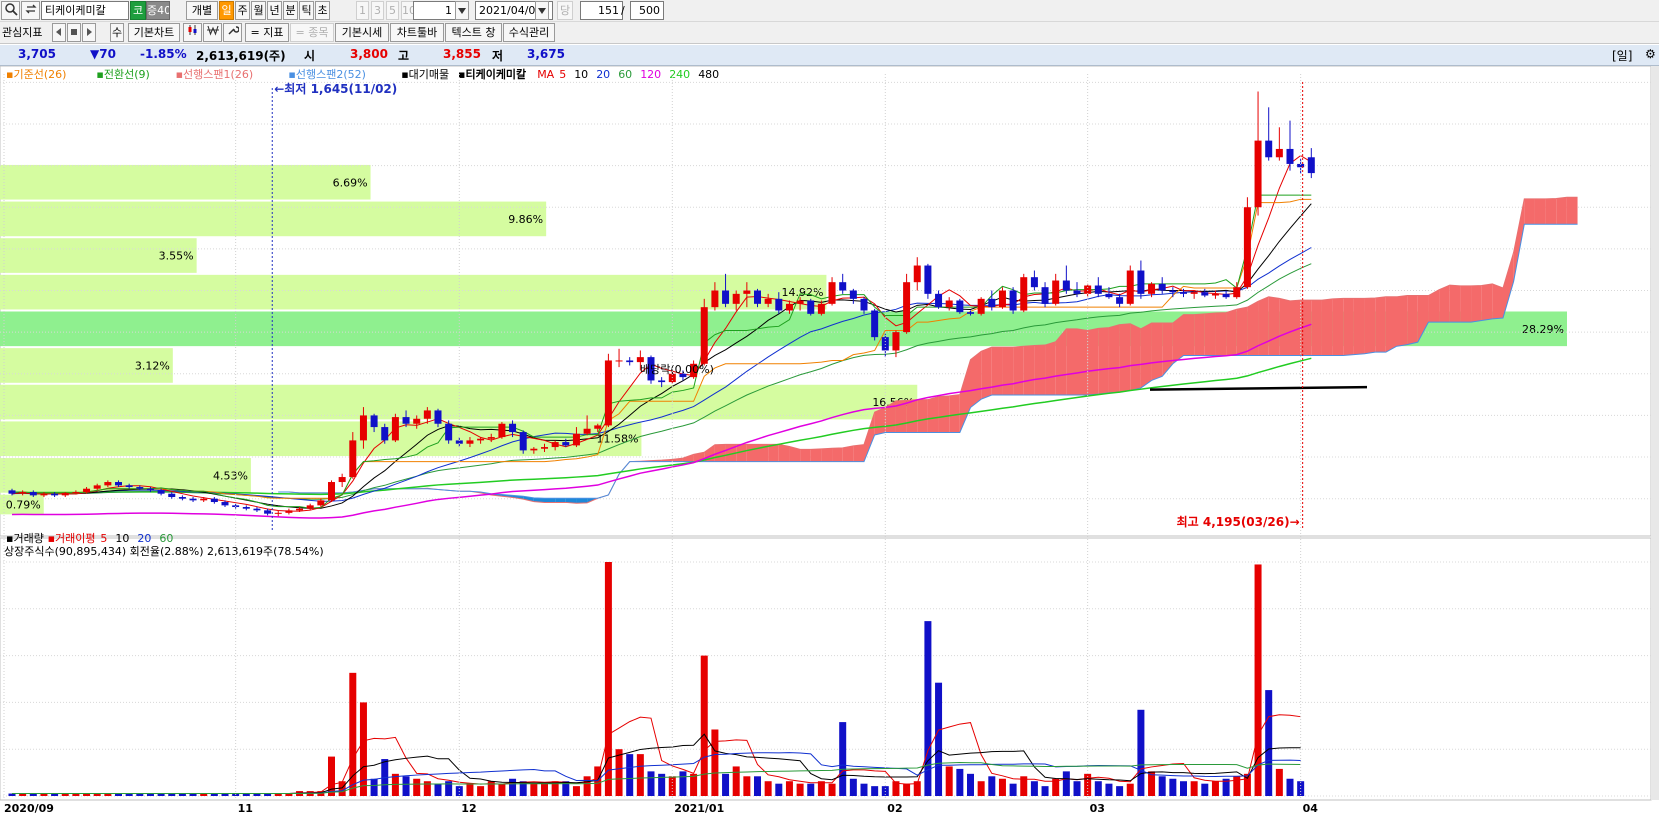 The height and width of the screenshot is (816, 1659). Describe the element at coordinates (546, 54) in the screenshot. I see `low-price: 3,675` at that location.